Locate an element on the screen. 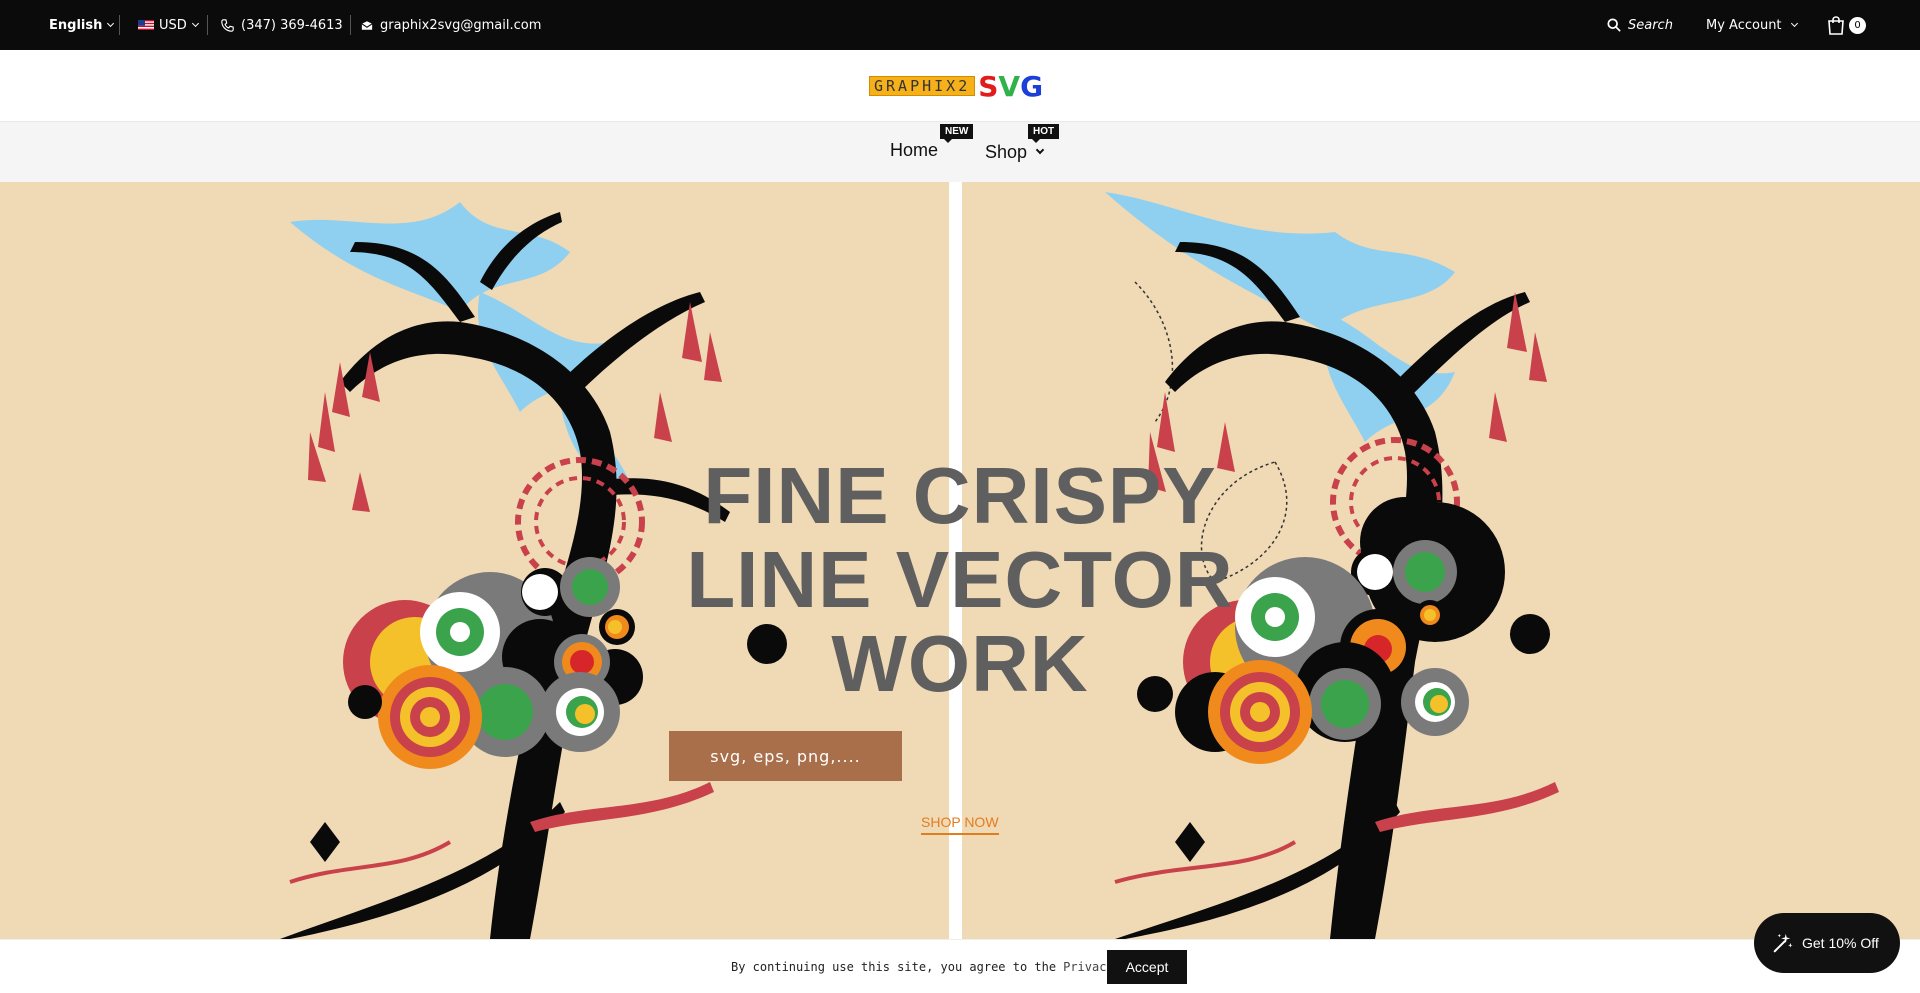 This screenshot has height=993, width=1920. hero-title: FINE CRISPY LINE VECTOR WORK is located at coordinates (960, 580).